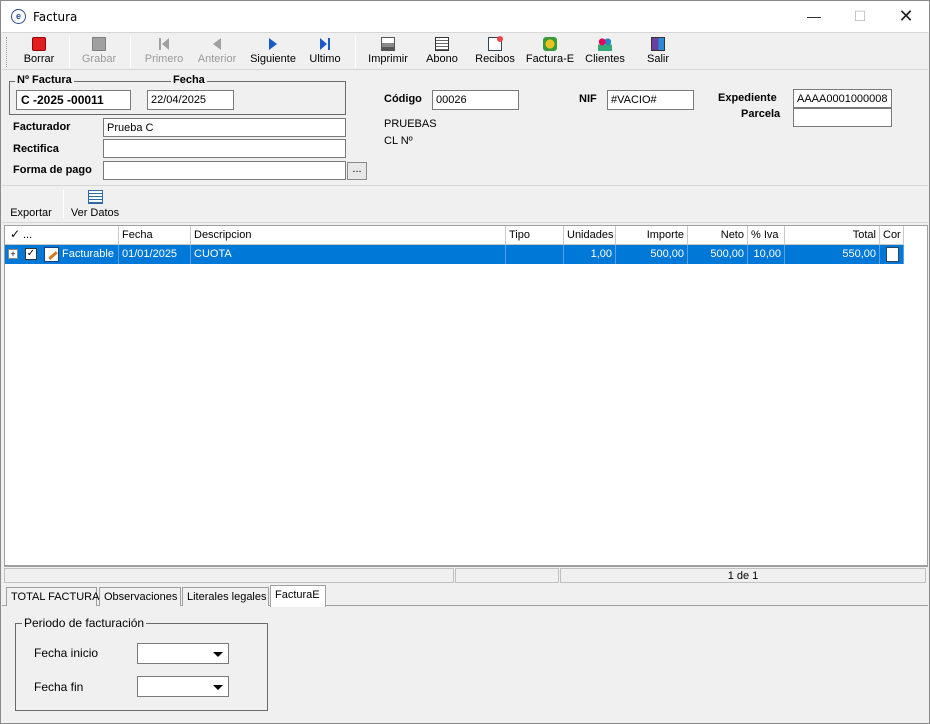  I want to click on save-icon, so click(99, 44).